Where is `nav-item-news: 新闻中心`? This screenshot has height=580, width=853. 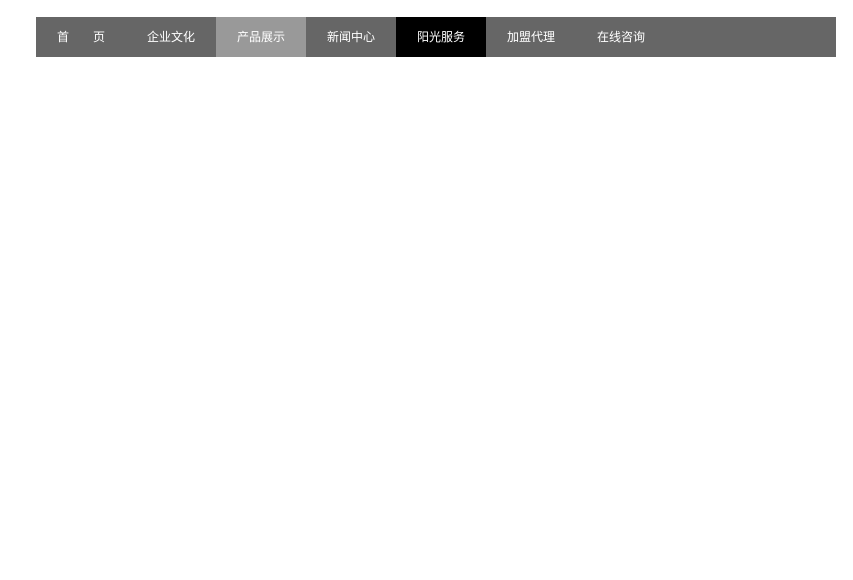
nav-item-news: 新闻中心 is located at coordinates (351, 37).